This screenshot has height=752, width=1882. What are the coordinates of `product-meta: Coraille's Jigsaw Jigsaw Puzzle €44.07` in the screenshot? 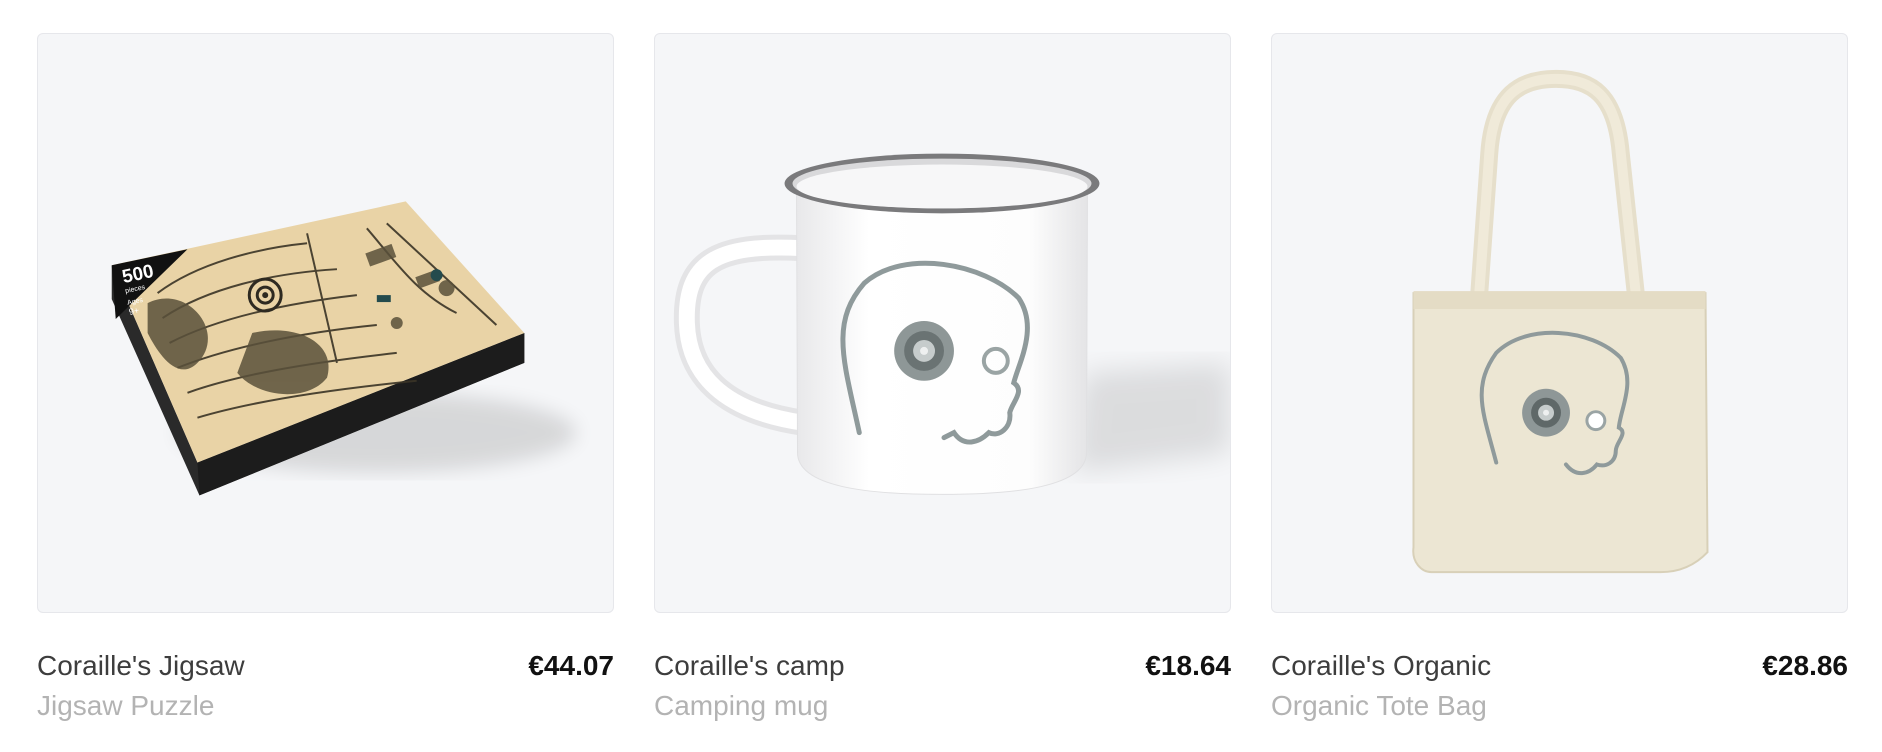 It's located at (325, 686).